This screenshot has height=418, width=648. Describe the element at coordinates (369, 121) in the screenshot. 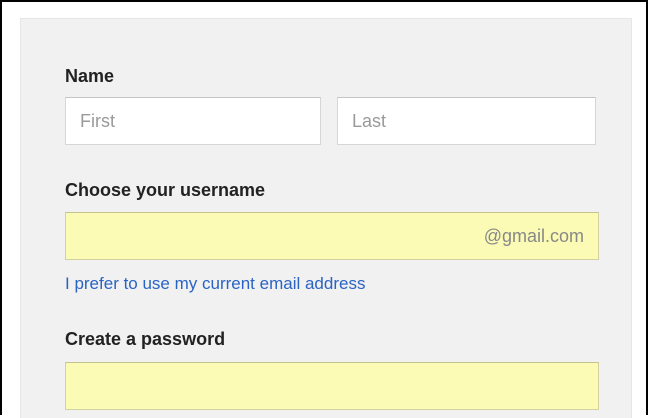

I see `last-name-placeholder: Last` at that location.